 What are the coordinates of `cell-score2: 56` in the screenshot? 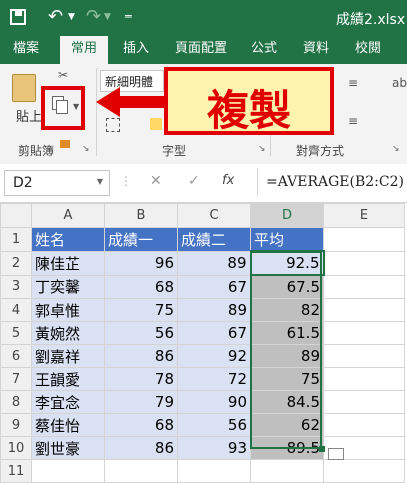 It's located at (214, 425).